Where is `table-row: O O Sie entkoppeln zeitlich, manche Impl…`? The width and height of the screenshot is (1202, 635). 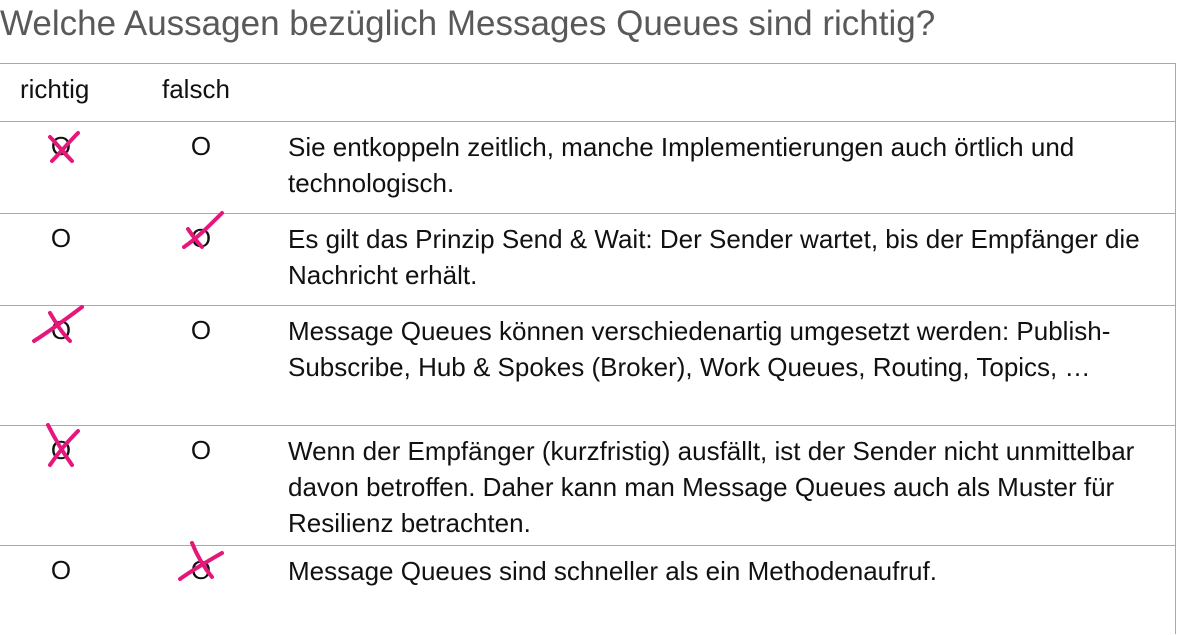
table-row: O O Sie entkoppeln zeitlich, manche Impl… is located at coordinates (587, 167).